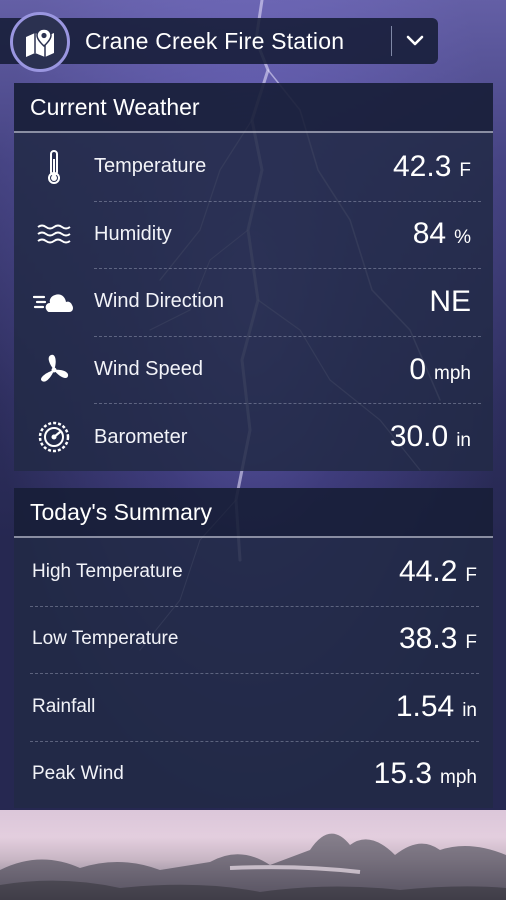 This screenshot has height=900, width=506. I want to click on row-label: Low Temperature, so click(105, 639).